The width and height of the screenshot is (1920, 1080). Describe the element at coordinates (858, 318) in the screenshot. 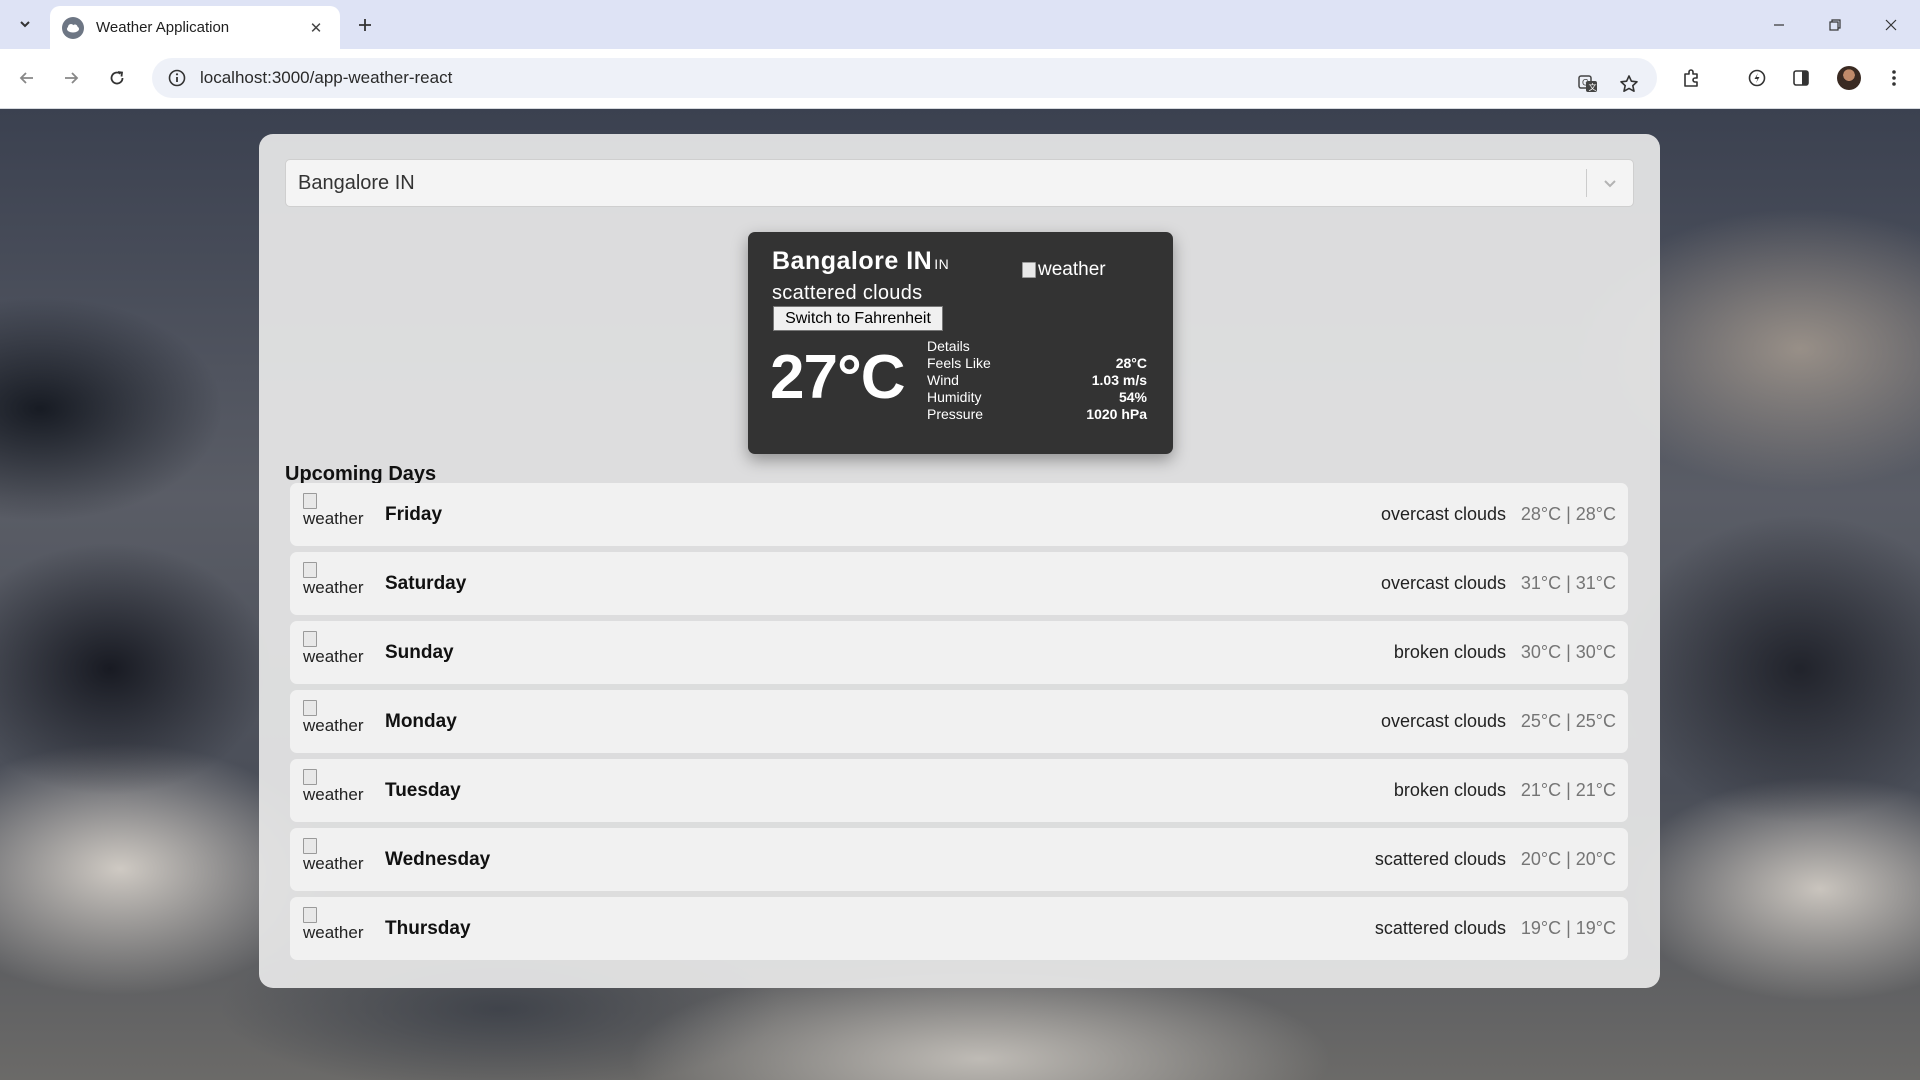

I see `switch-unit-button: Switch to Fahrenheit` at that location.